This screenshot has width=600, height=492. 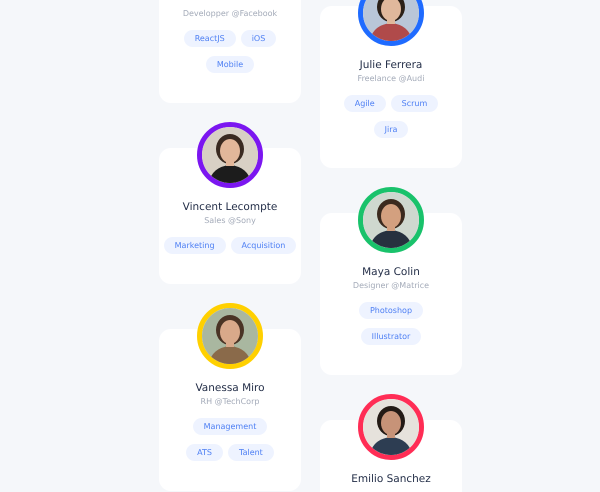 What do you see at coordinates (391, 79) in the screenshot?
I see `job-title: Freelance @Audi` at bounding box center [391, 79].